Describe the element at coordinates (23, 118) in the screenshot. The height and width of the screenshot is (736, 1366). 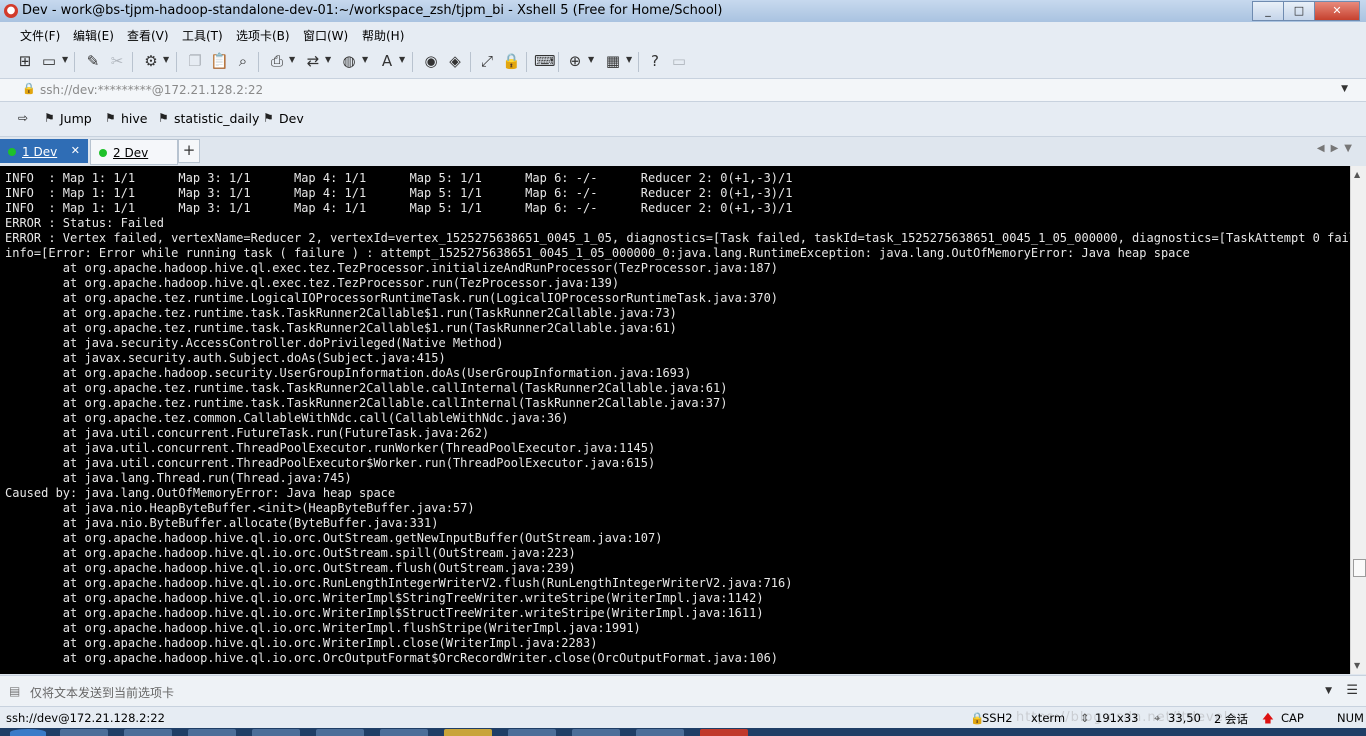
I see `links-menu-icon: ⇨` at that location.